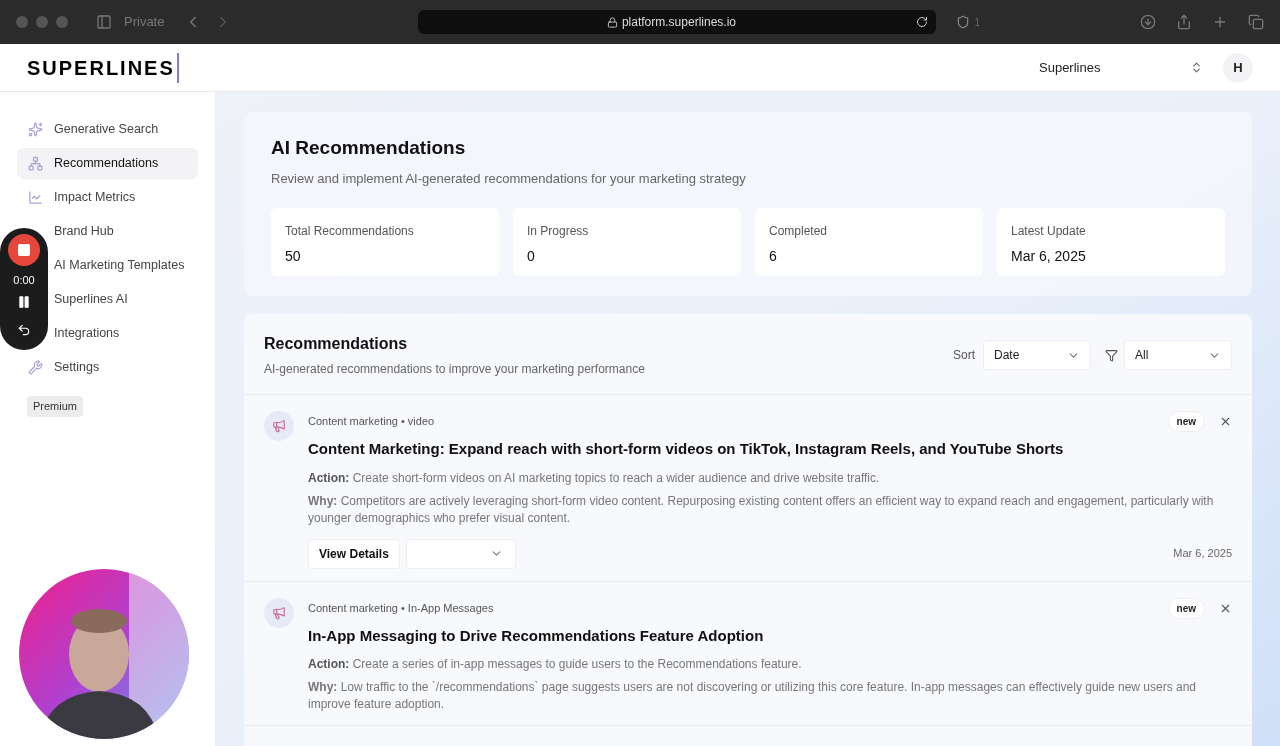 This screenshot has height=746, width=1280. I want to click on address-bar: platform.superlines.io, so click(677, 22).